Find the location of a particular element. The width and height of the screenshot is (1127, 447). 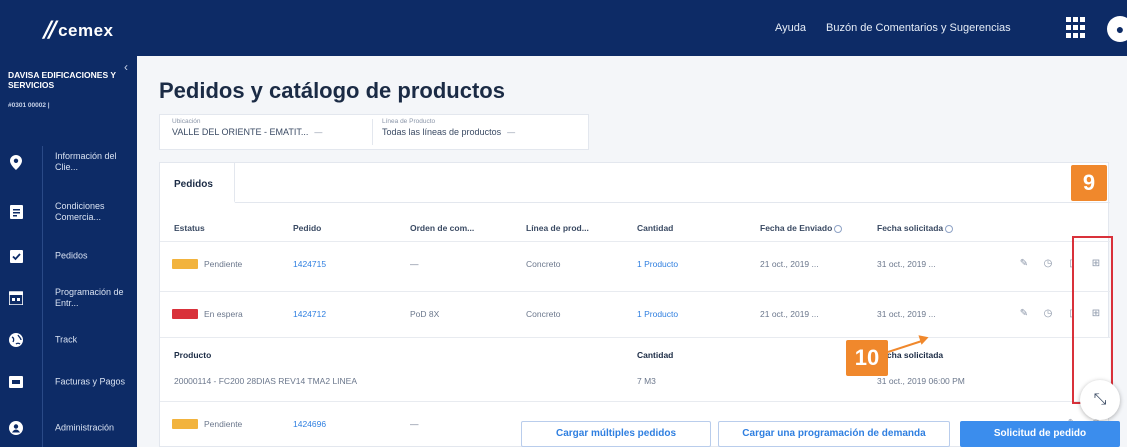

purchase-order: — is located at coordinates (414, 263).